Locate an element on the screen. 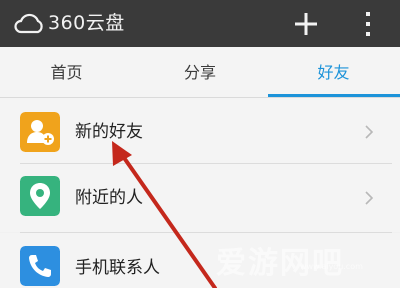 The image size is (400, 288). location-pin-icon is located at coordinates (40, 196).